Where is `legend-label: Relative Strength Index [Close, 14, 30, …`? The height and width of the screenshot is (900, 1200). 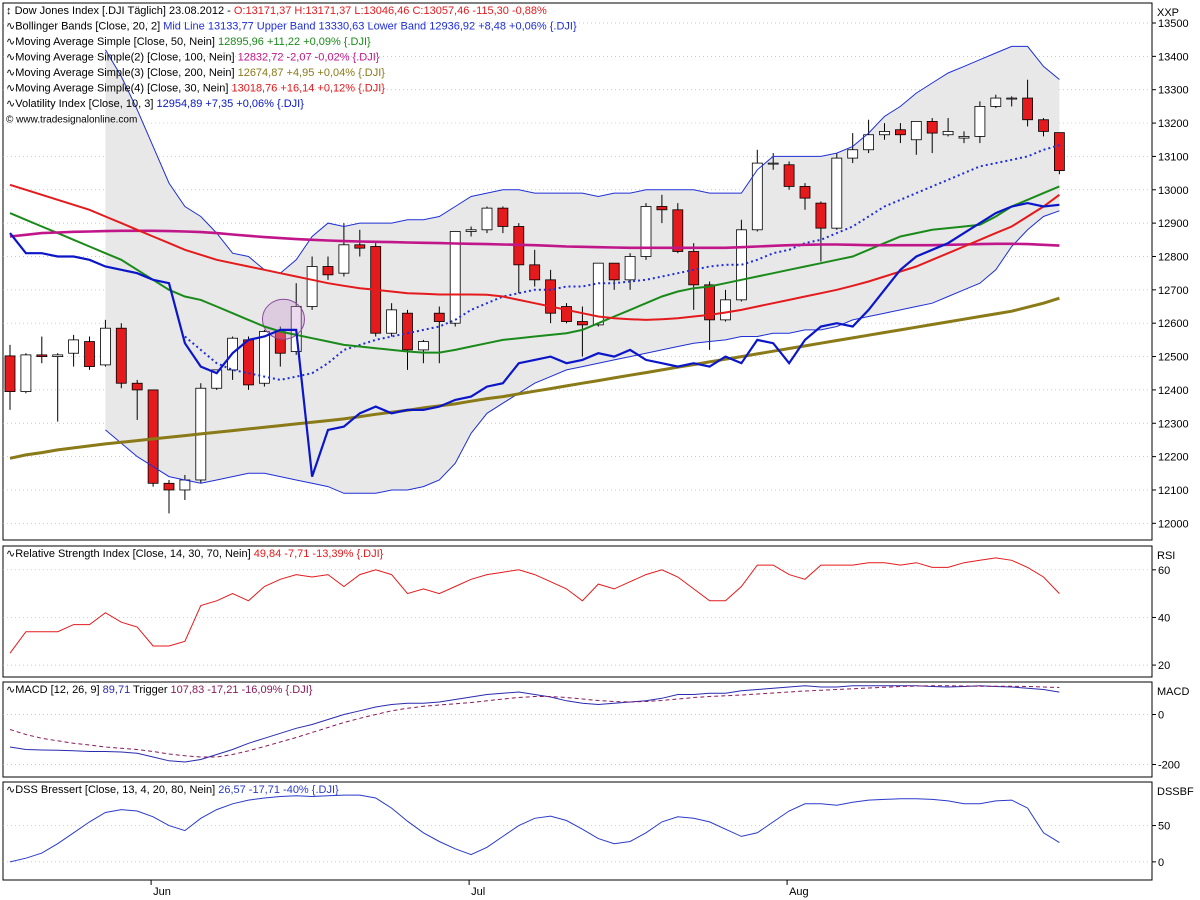
legend-label: Relative Strength Index [Close, 14, 30, … is located at coordinates (134, 554).